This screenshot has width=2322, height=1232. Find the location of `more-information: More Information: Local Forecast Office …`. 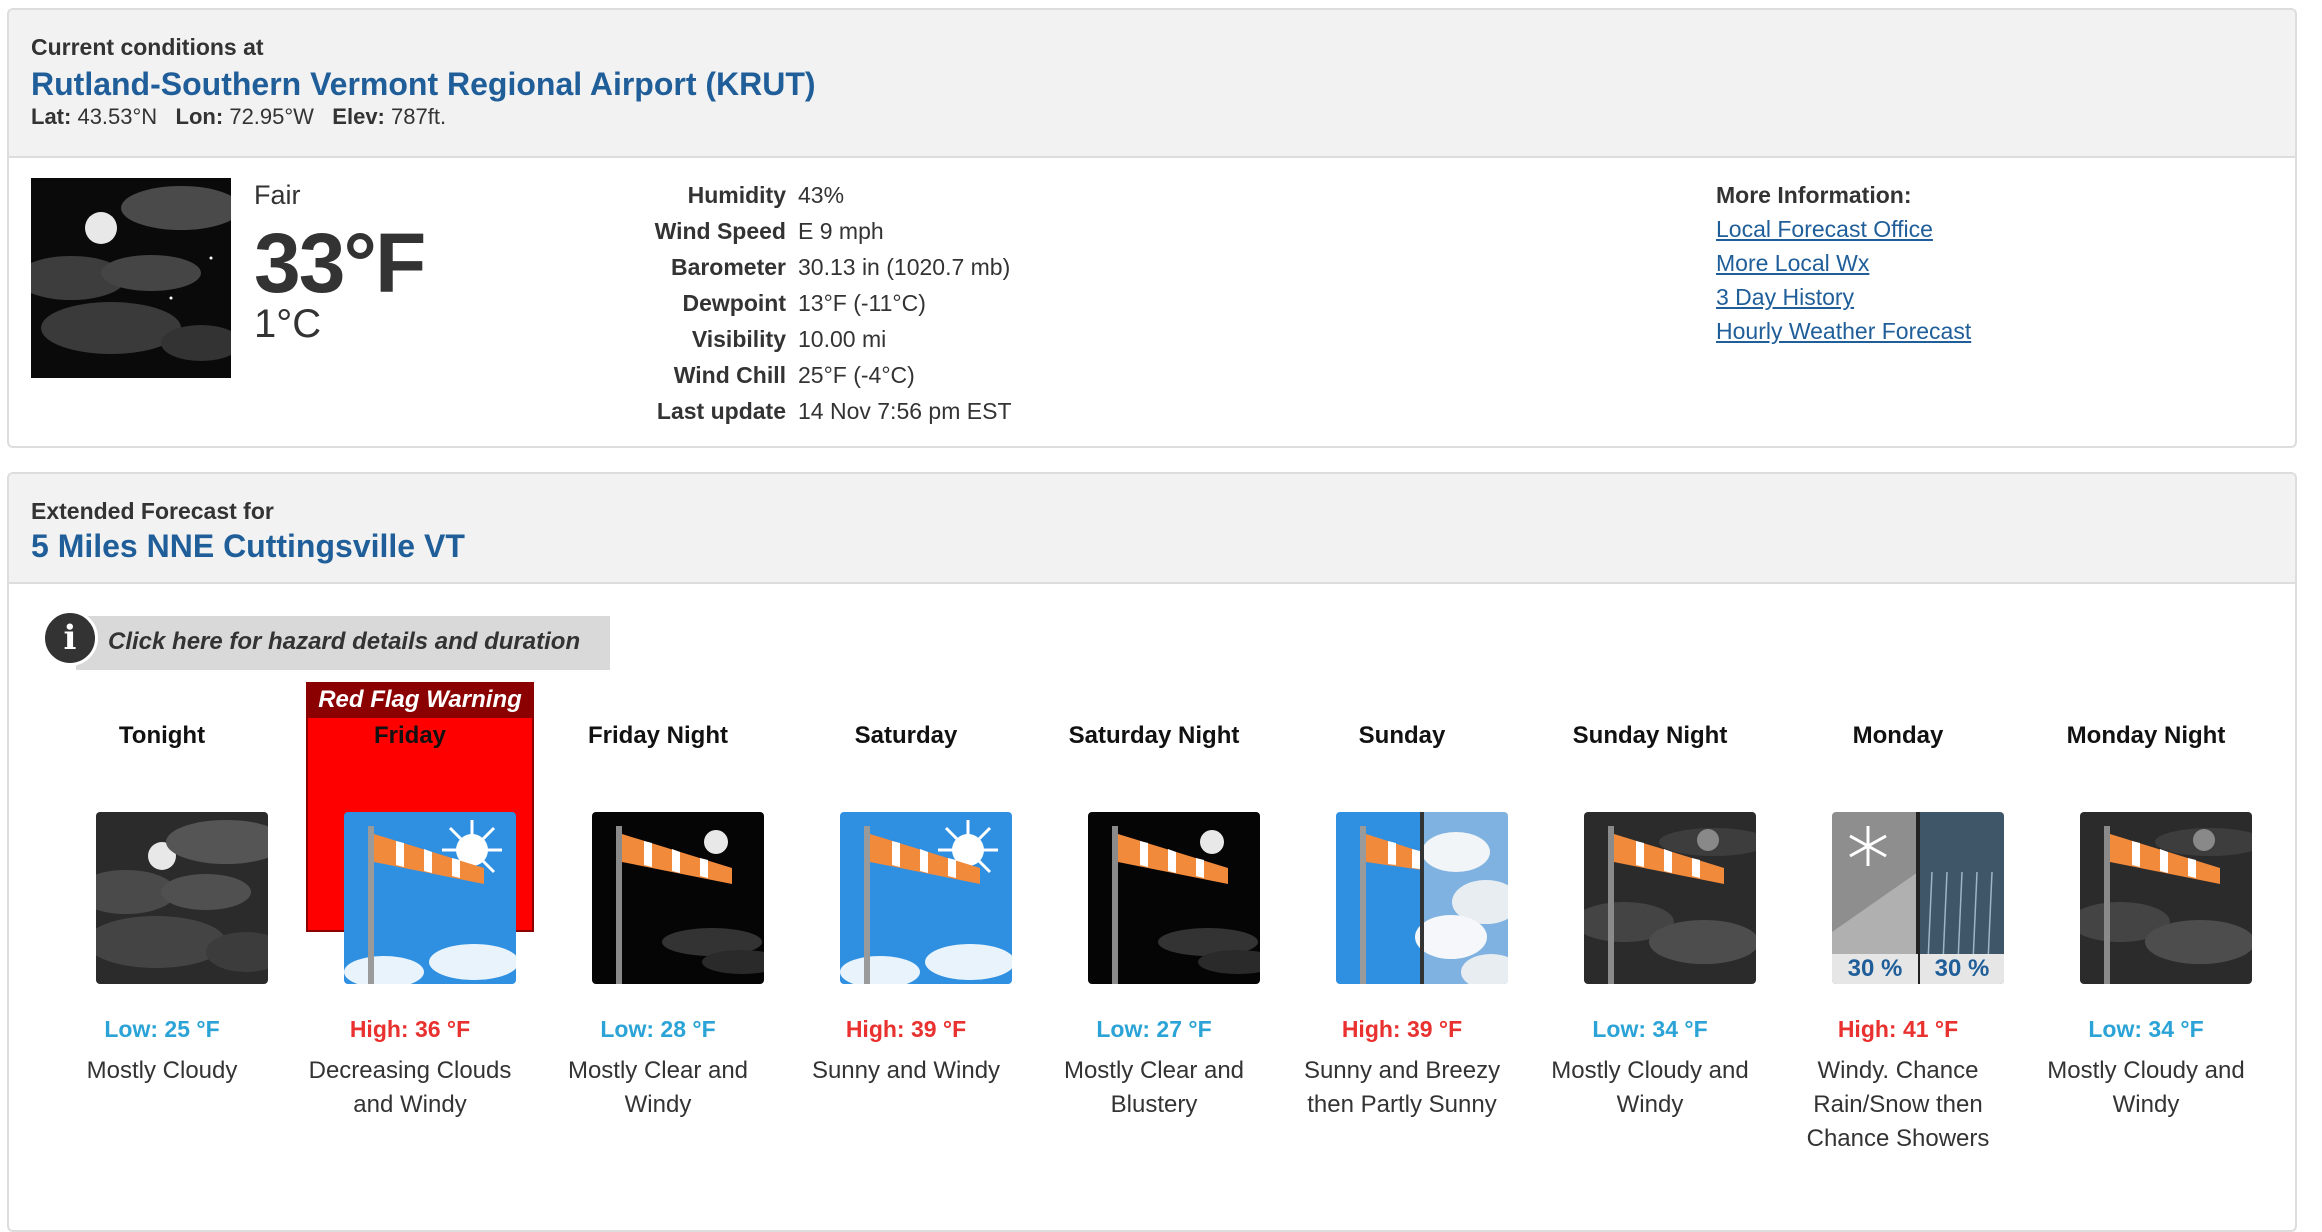

more-information: More Information: Local Forecast Office … is located at coordinates (1843, 267).